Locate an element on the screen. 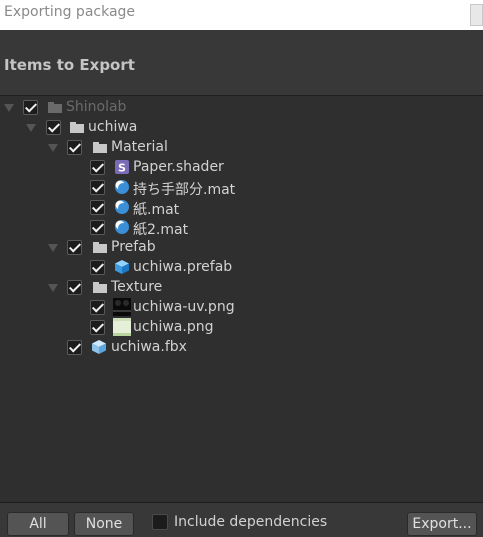 Image resolution: width=483 pixels, height=537 pixels. svg-text: S is located at coordinates (122, 168).